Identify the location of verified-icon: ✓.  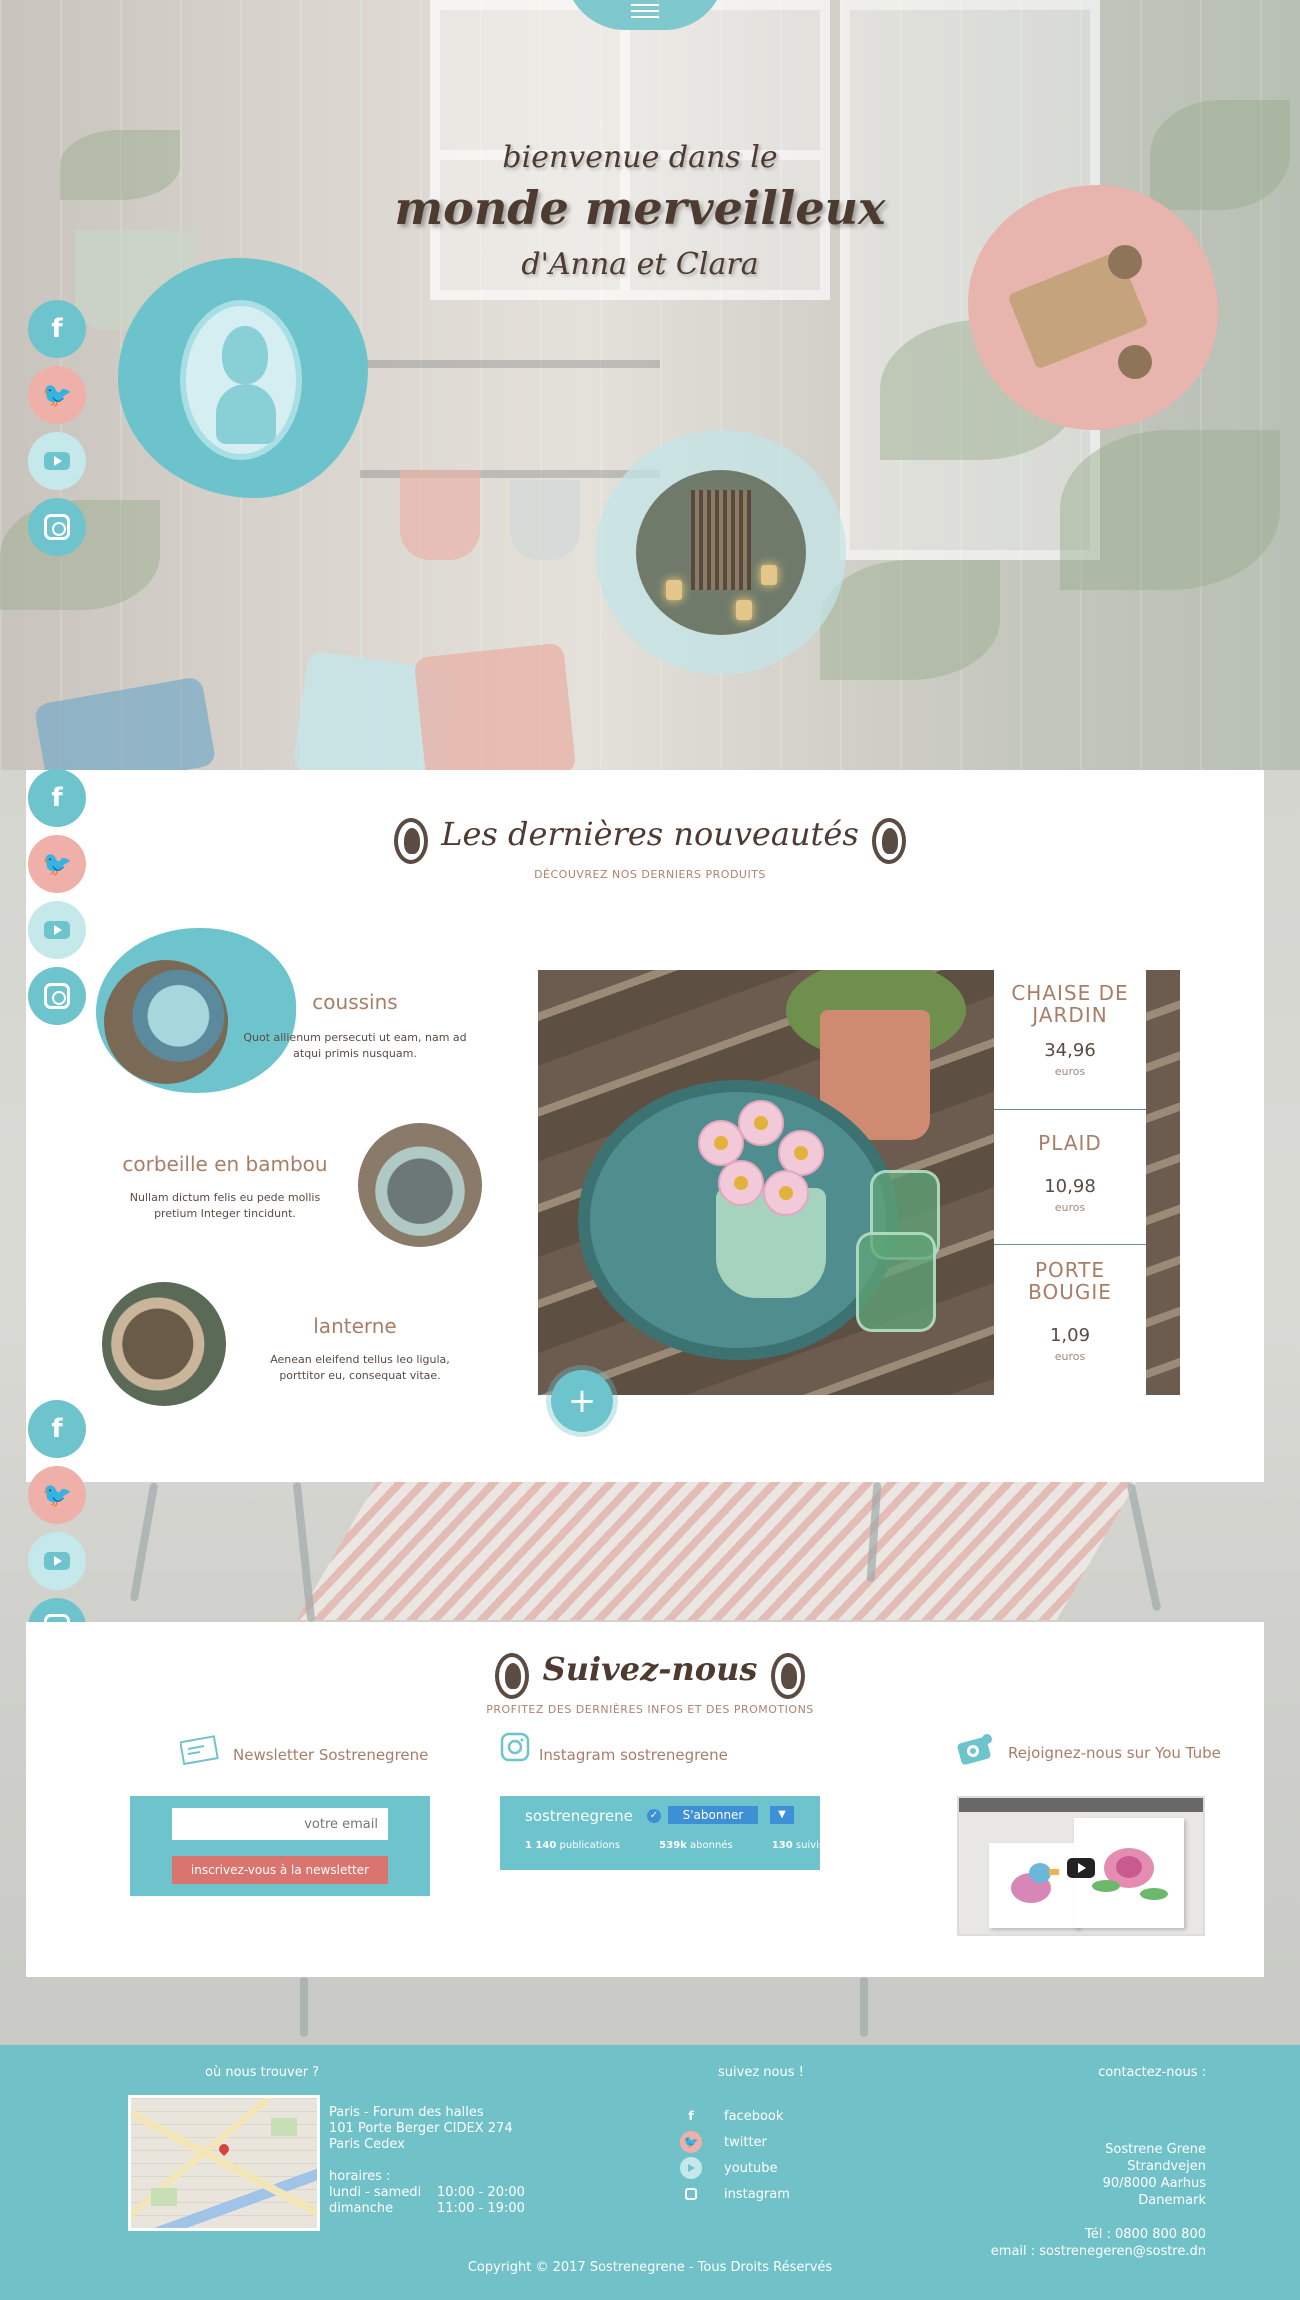
(654, 1816).